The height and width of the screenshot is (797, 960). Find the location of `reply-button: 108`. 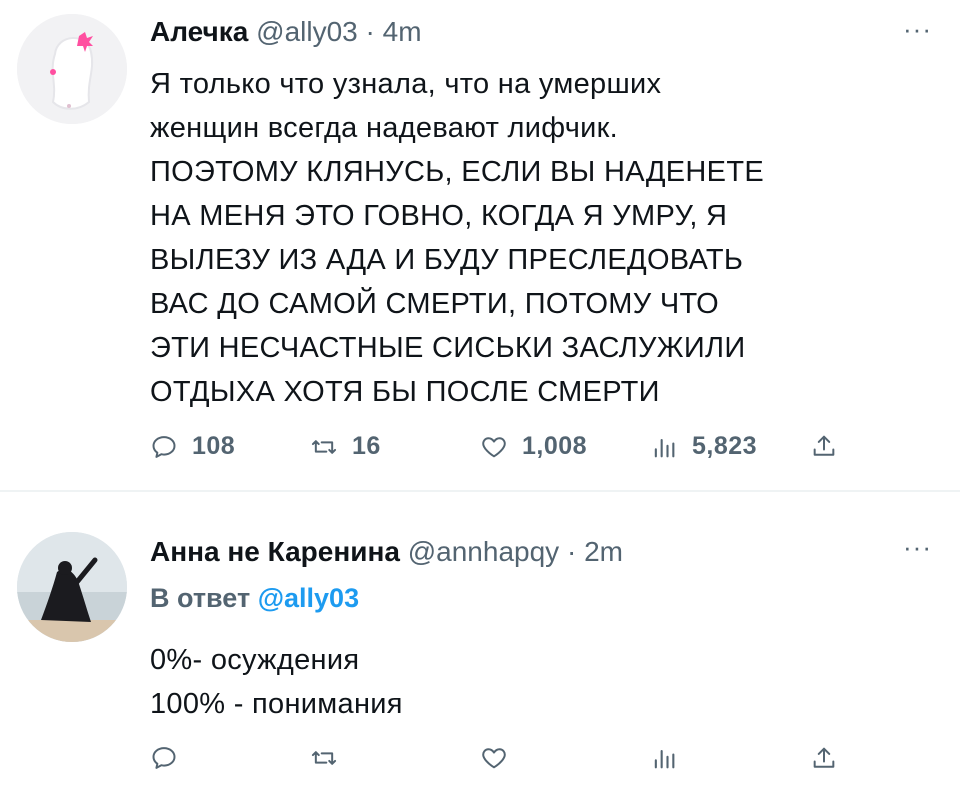

reply-button: 108 is located at coordinates (192, 446).